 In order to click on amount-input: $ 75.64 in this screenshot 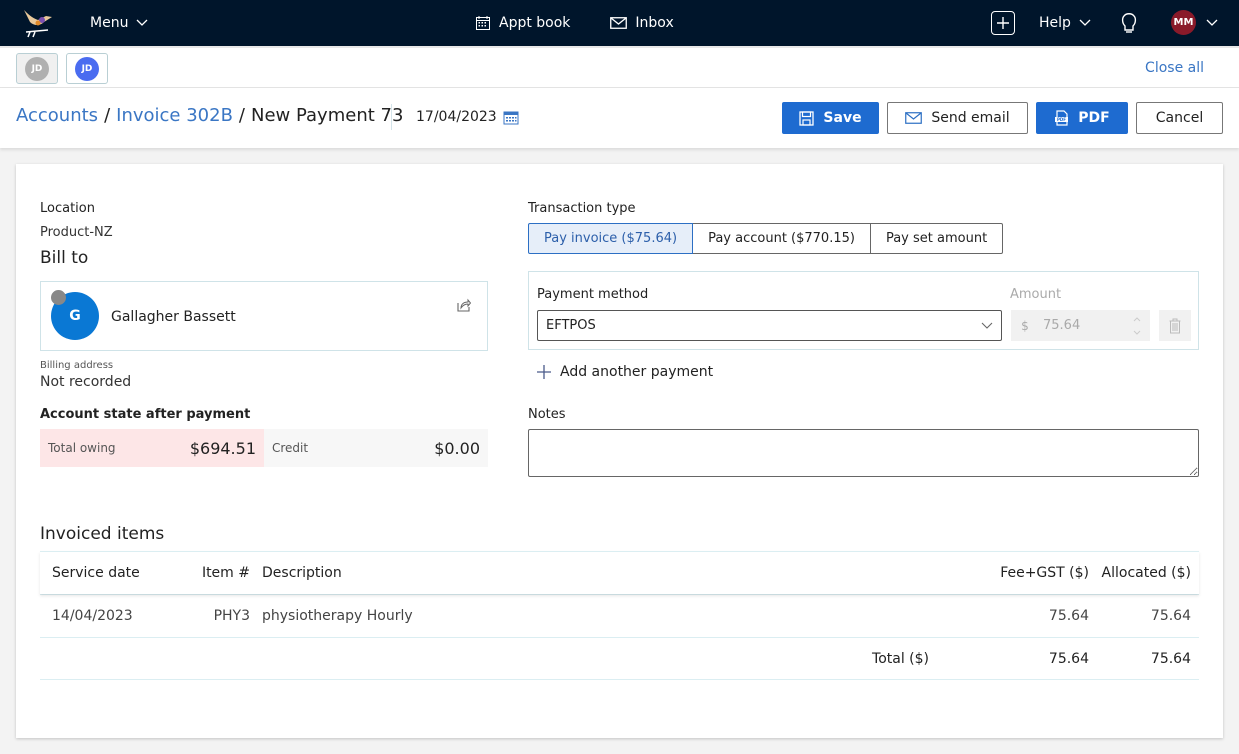, I will do `click(1080, 325)`.